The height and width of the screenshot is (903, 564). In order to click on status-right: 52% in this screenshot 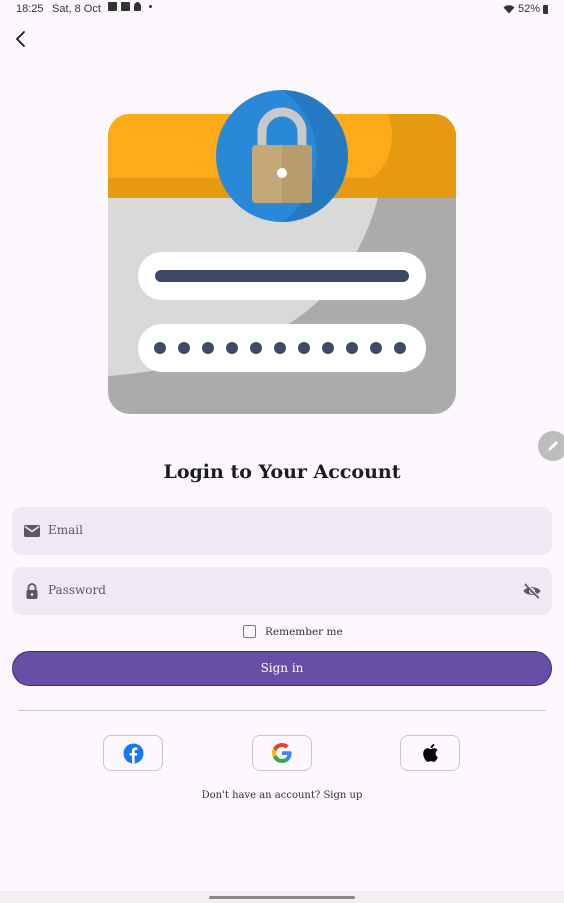, I will do `click(525, 9)`.